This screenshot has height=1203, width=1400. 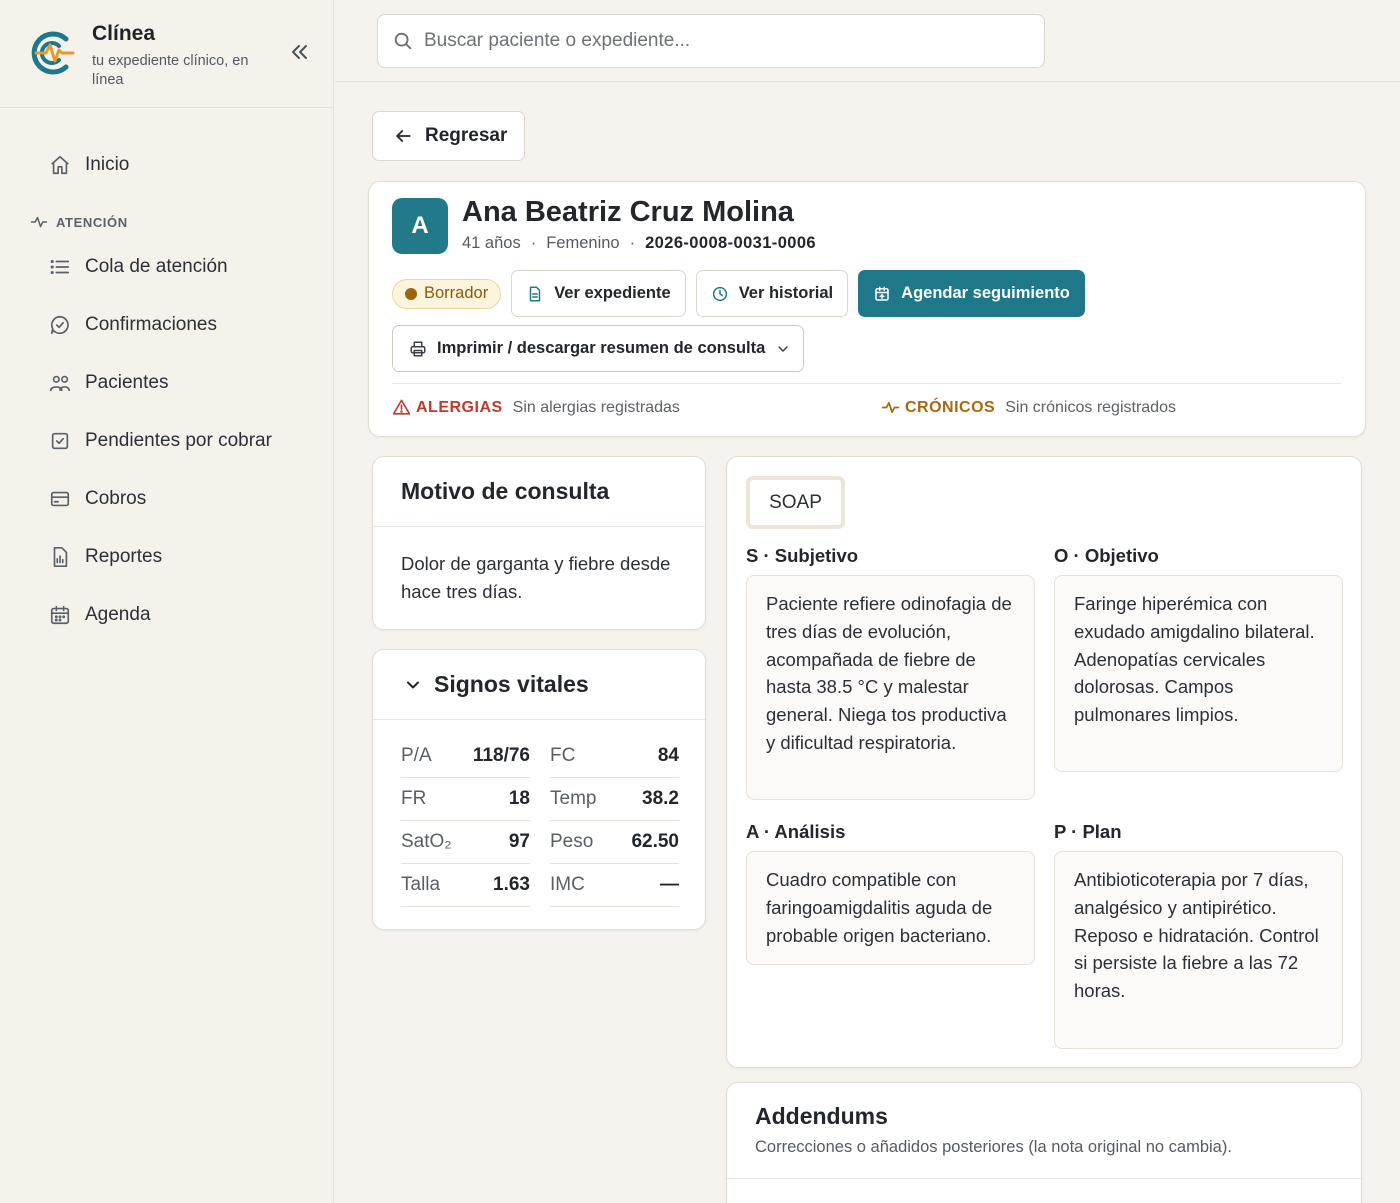 I want to click on vital-value: 38.2, so click(x=660, y=798).